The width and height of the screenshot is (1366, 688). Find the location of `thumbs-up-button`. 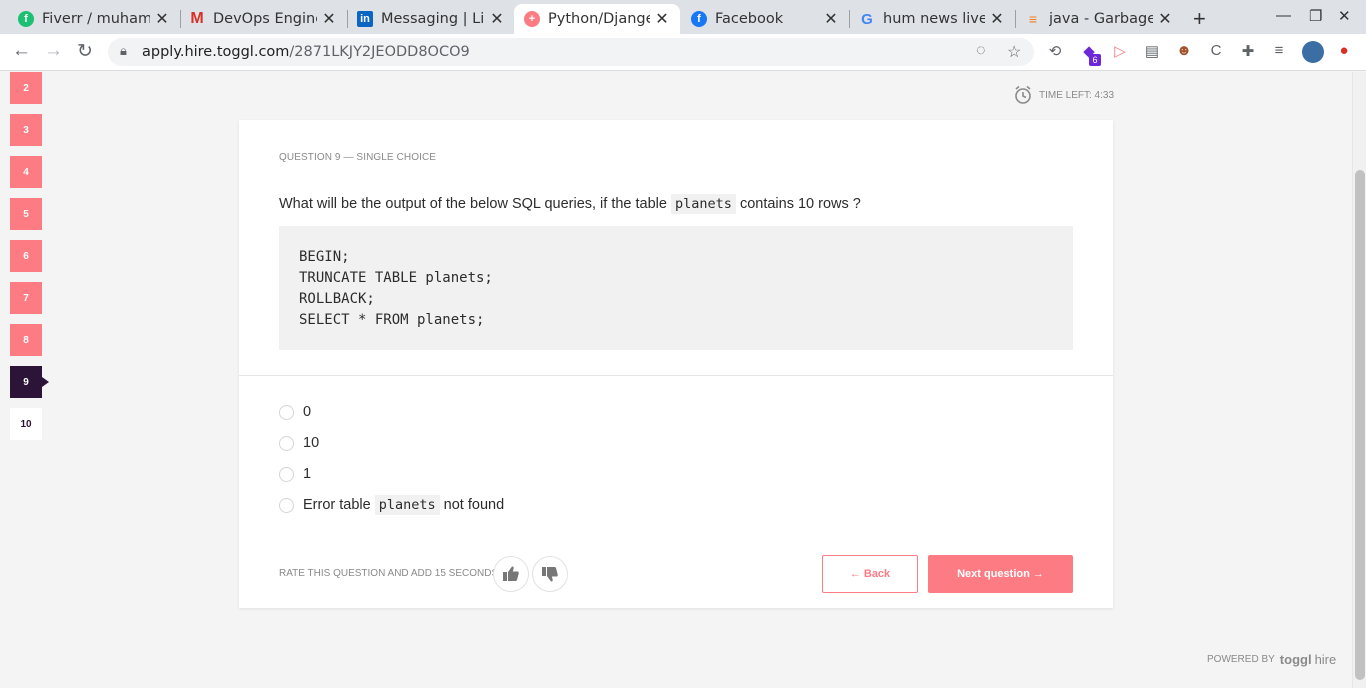

thumbs-up-button is located at coordinates (511, 574).